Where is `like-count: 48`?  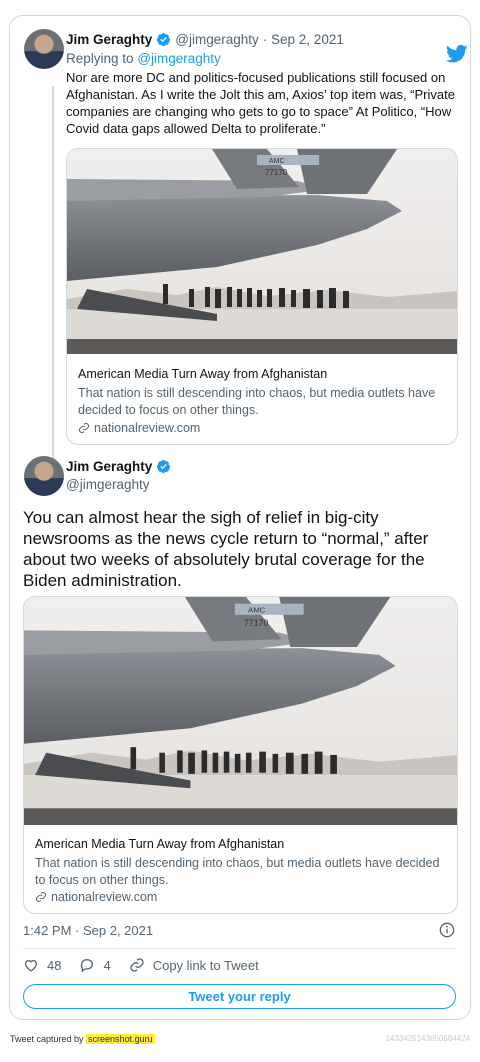
like-count: 48 is located at coordinates (54, 965).